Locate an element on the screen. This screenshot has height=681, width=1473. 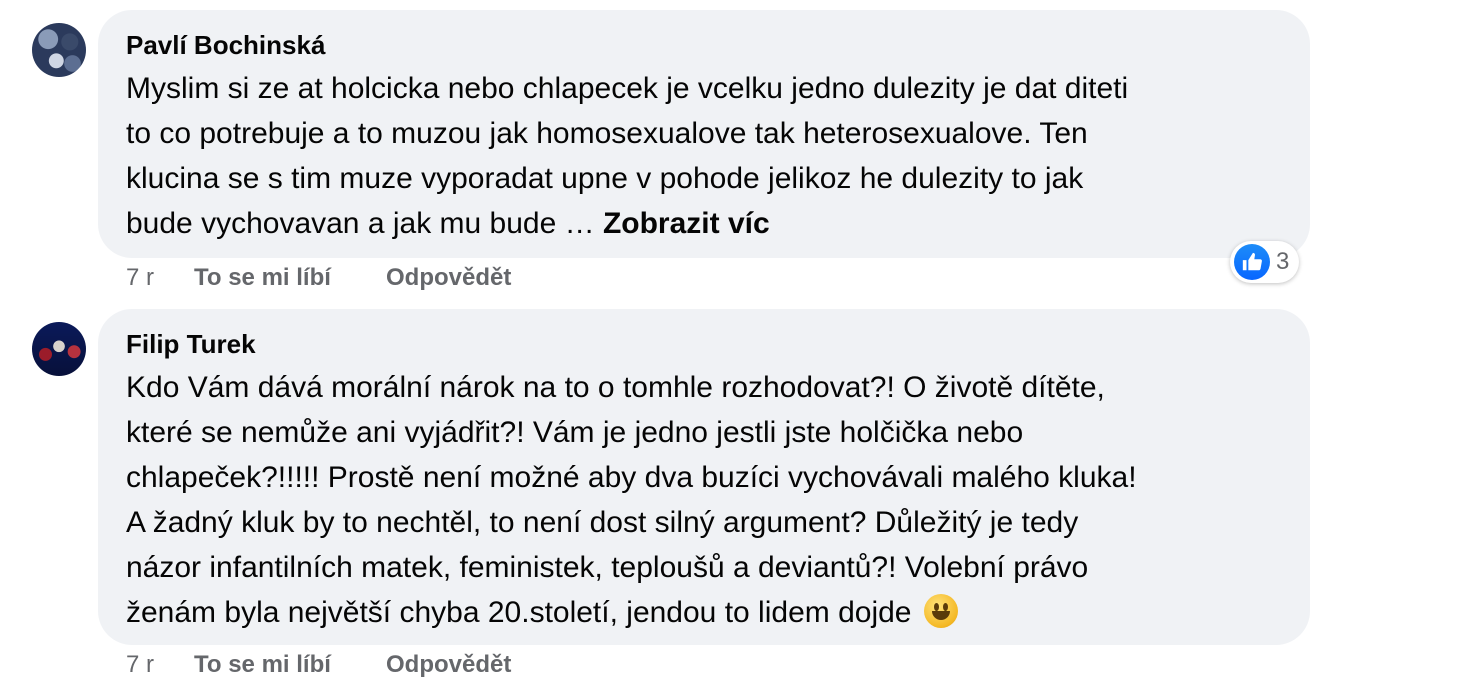
reaction-count: 3 is located at coordinates (1283, 261).